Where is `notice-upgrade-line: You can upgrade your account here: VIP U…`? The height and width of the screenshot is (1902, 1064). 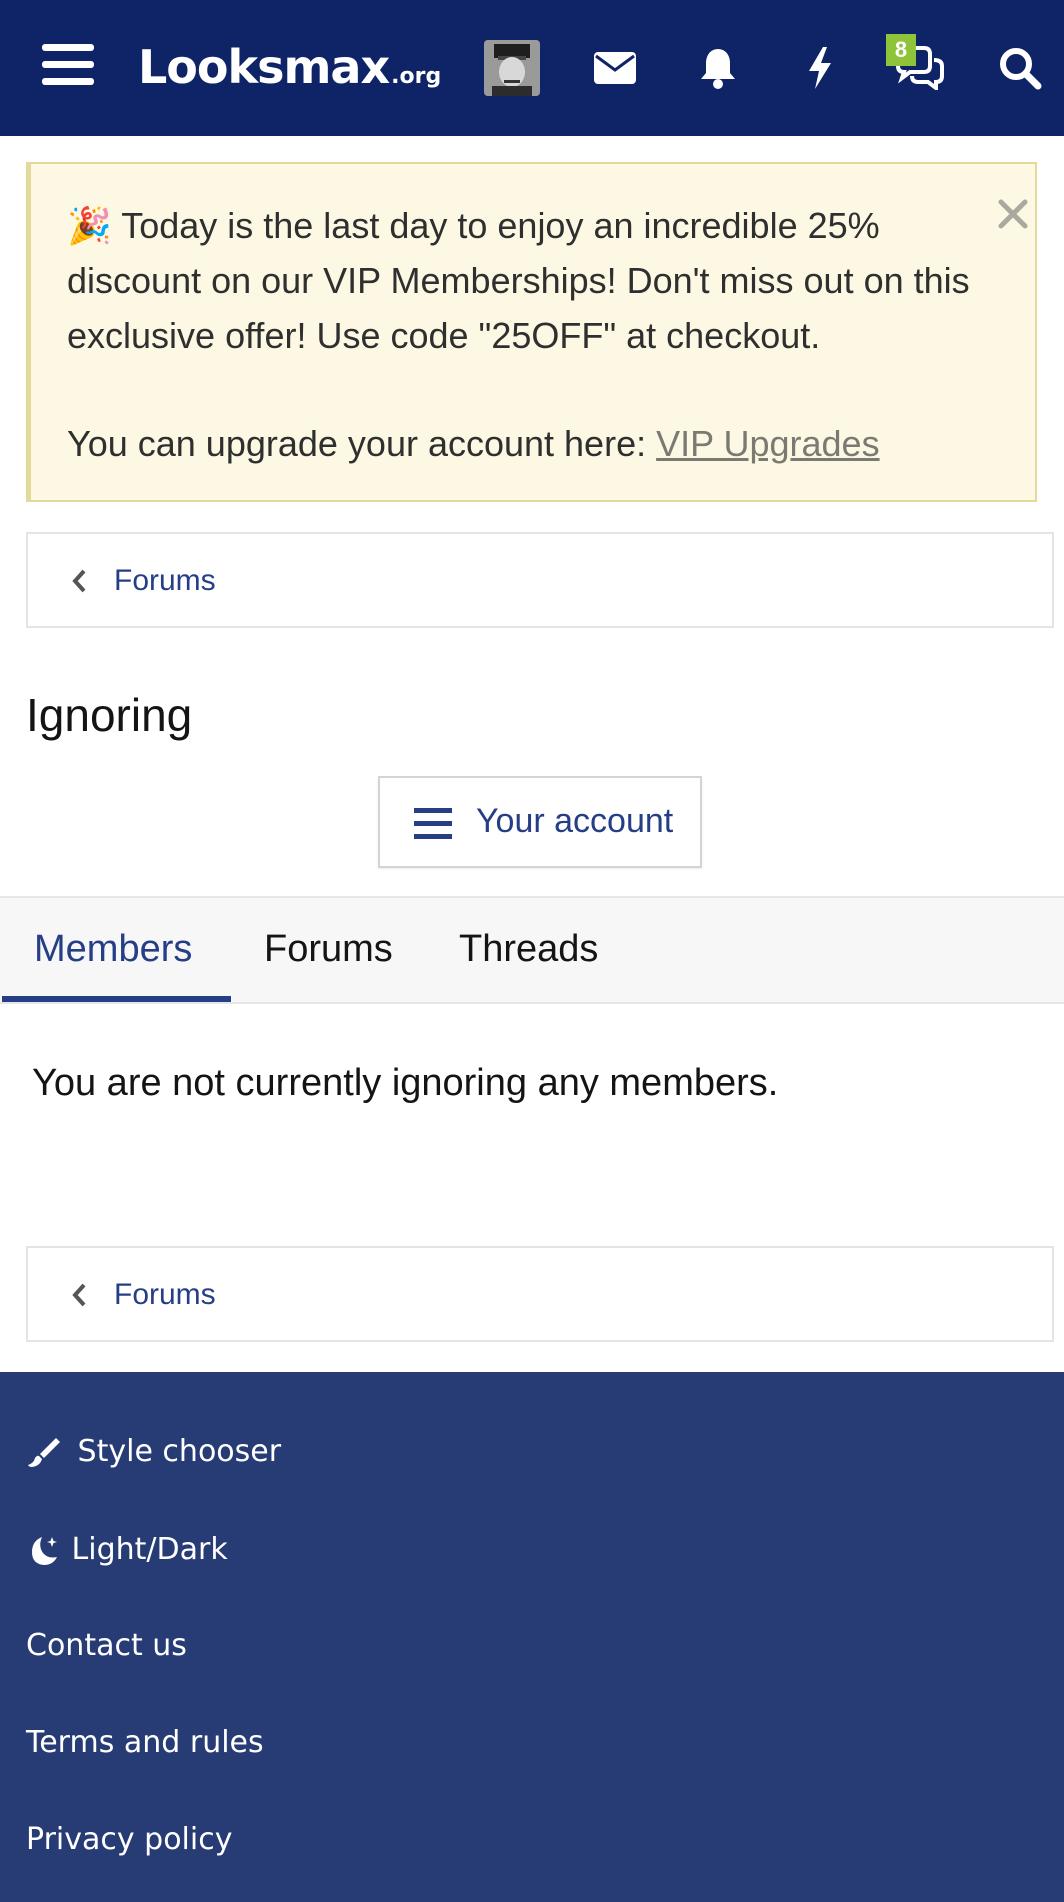 notice-upgrade-line: You can upgrade your account here: VIP U… is located at coordinates (473, 443).